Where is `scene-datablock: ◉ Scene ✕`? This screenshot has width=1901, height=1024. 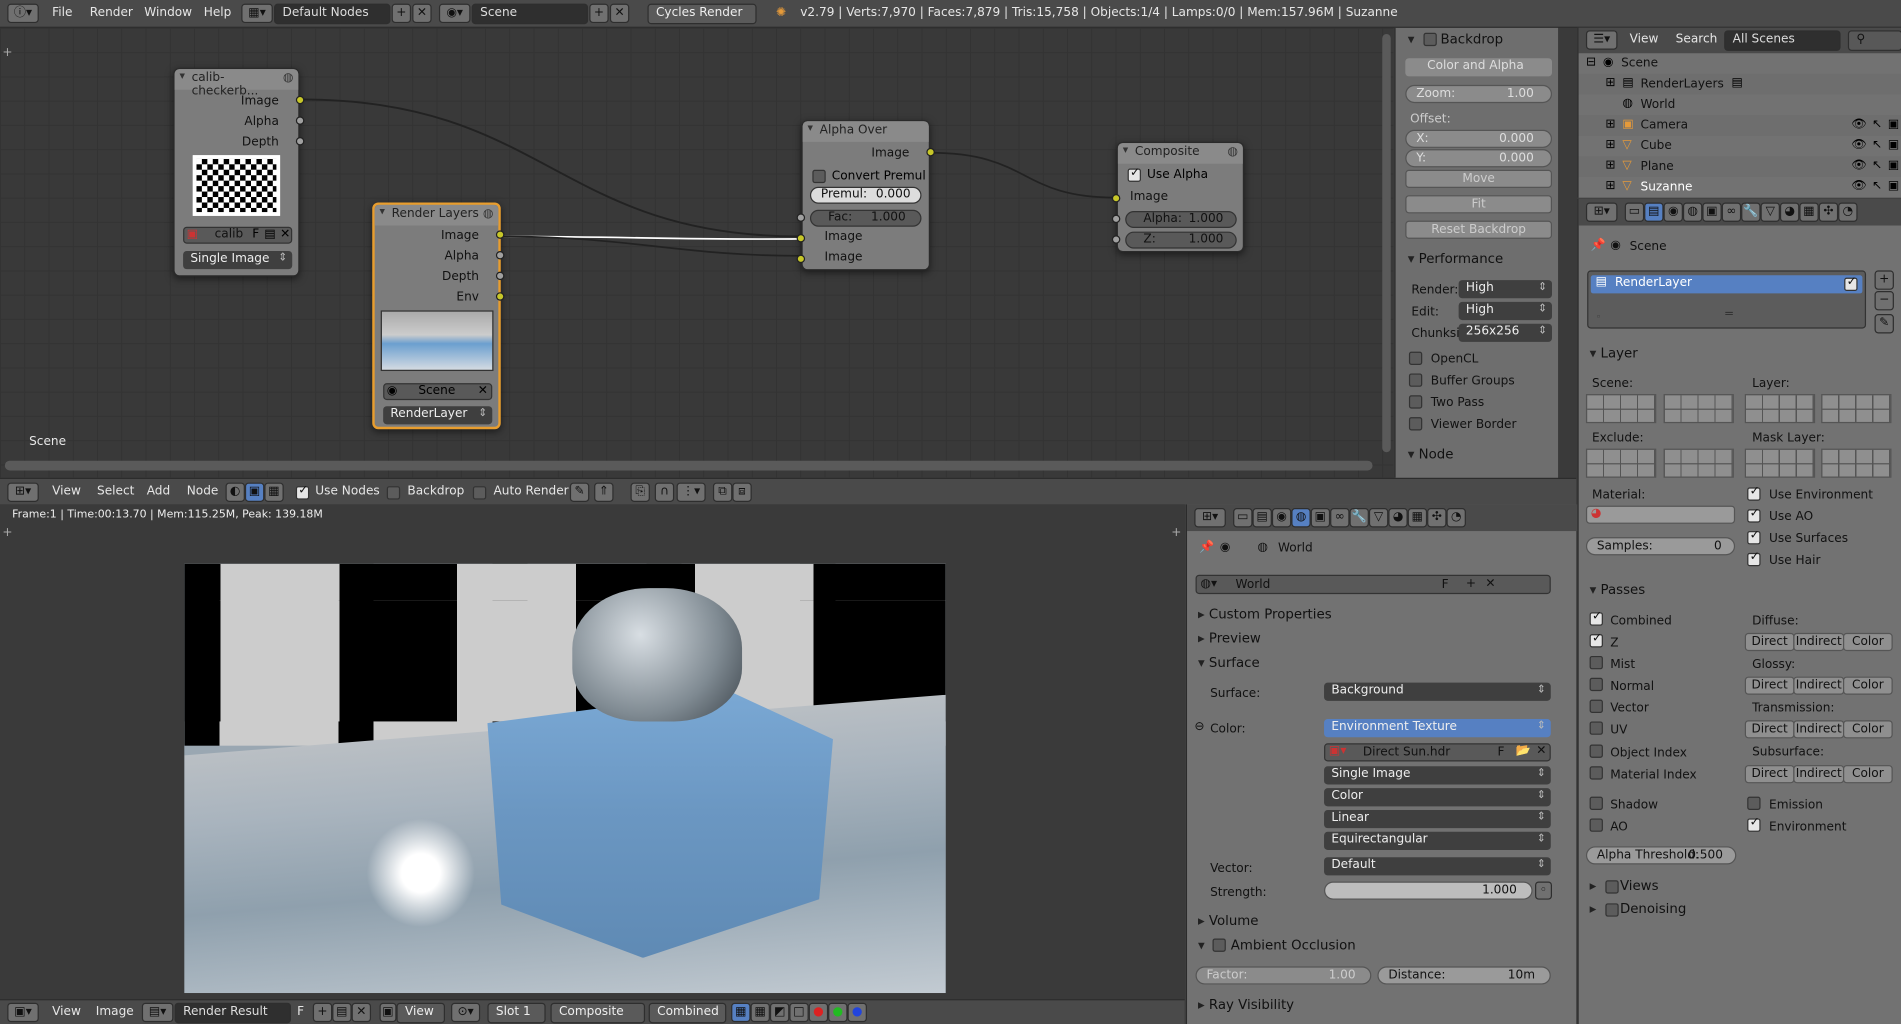 scene-datablock: ◉ Scene ✕ is located at coordinates (438, 392).